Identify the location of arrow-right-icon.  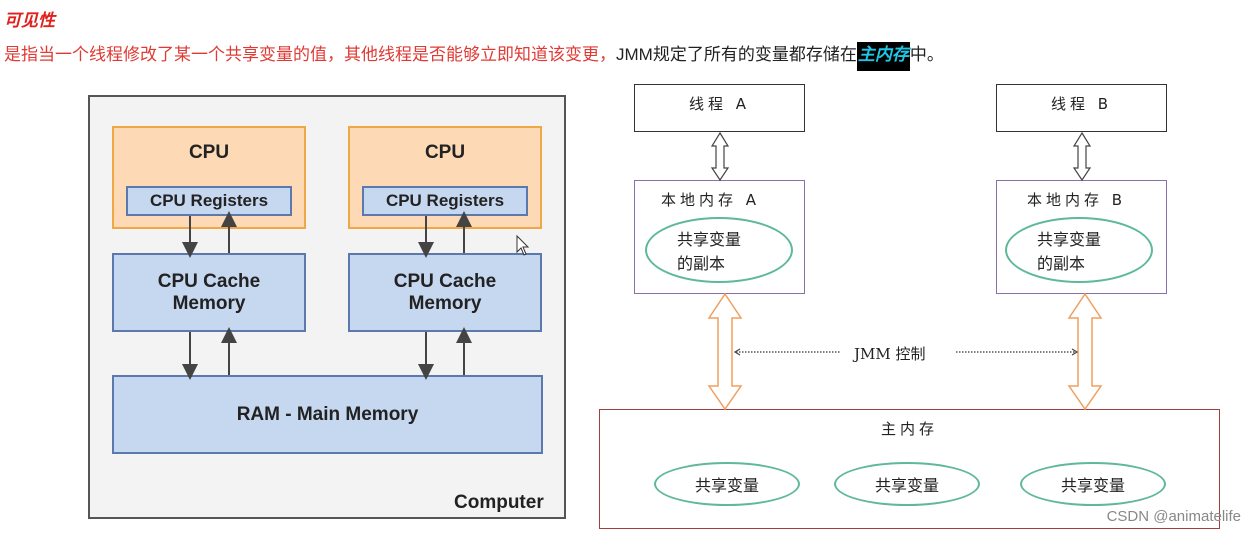
(1075, 352).